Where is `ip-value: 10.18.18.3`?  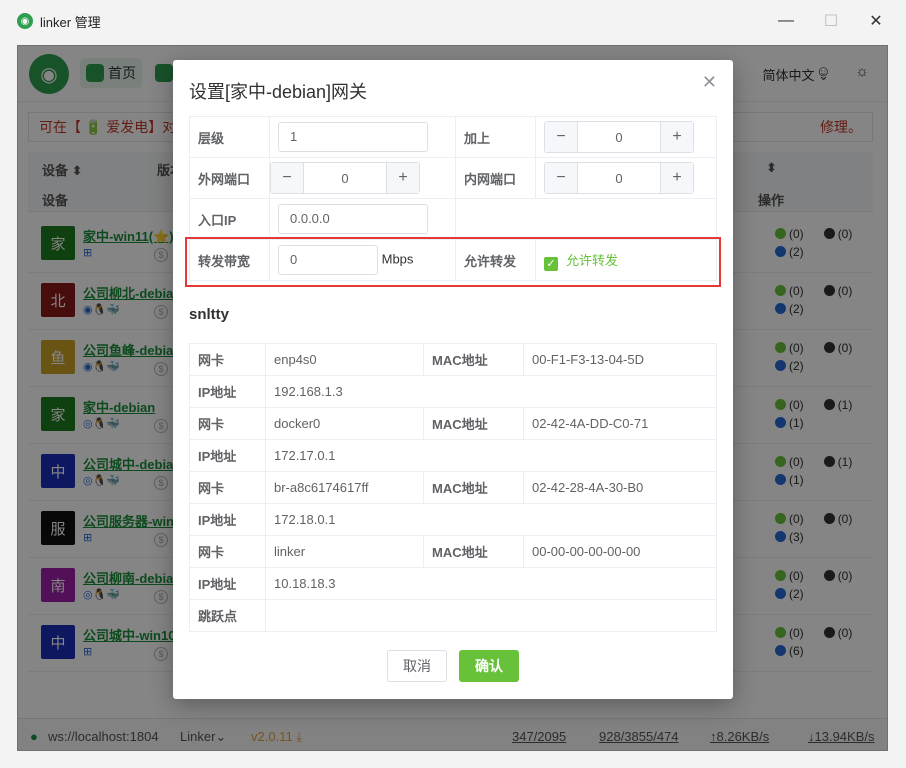 ip-value: 10.18.18.3 is located at coordinates (491, 583).